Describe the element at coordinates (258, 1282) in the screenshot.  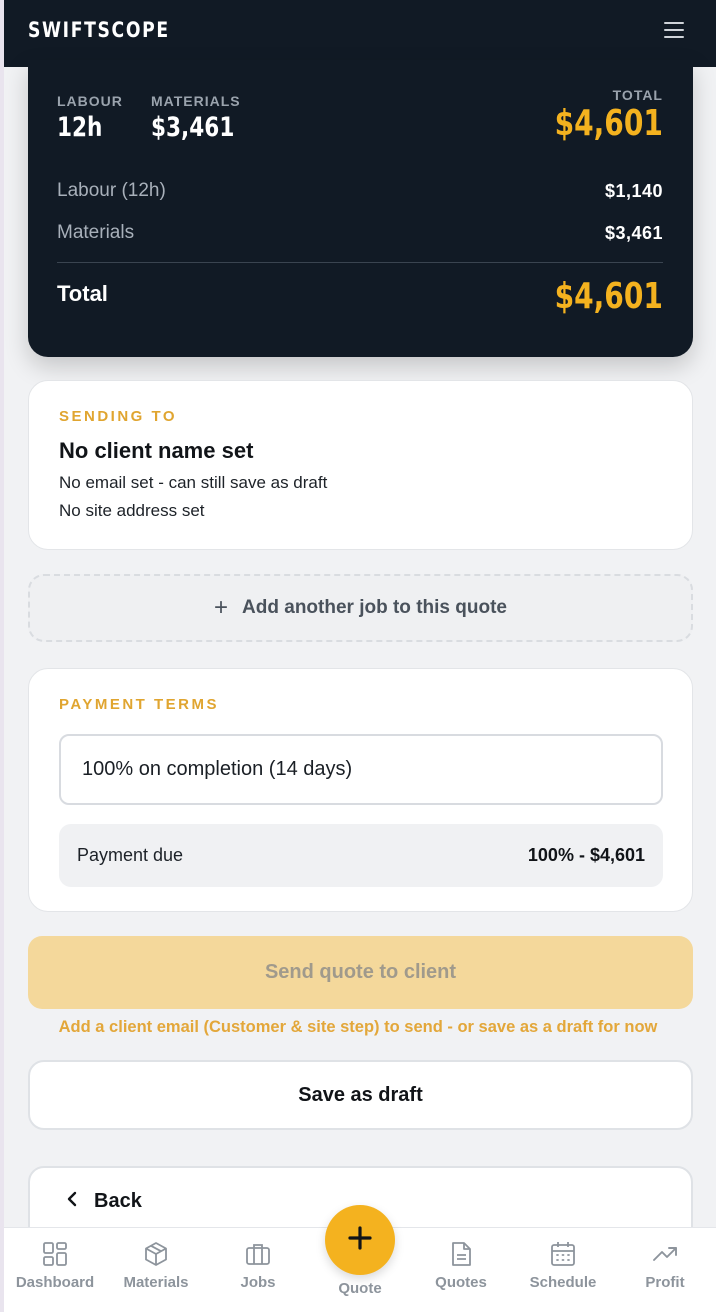
I see `nav-label-jobs: Jobs` at that location.